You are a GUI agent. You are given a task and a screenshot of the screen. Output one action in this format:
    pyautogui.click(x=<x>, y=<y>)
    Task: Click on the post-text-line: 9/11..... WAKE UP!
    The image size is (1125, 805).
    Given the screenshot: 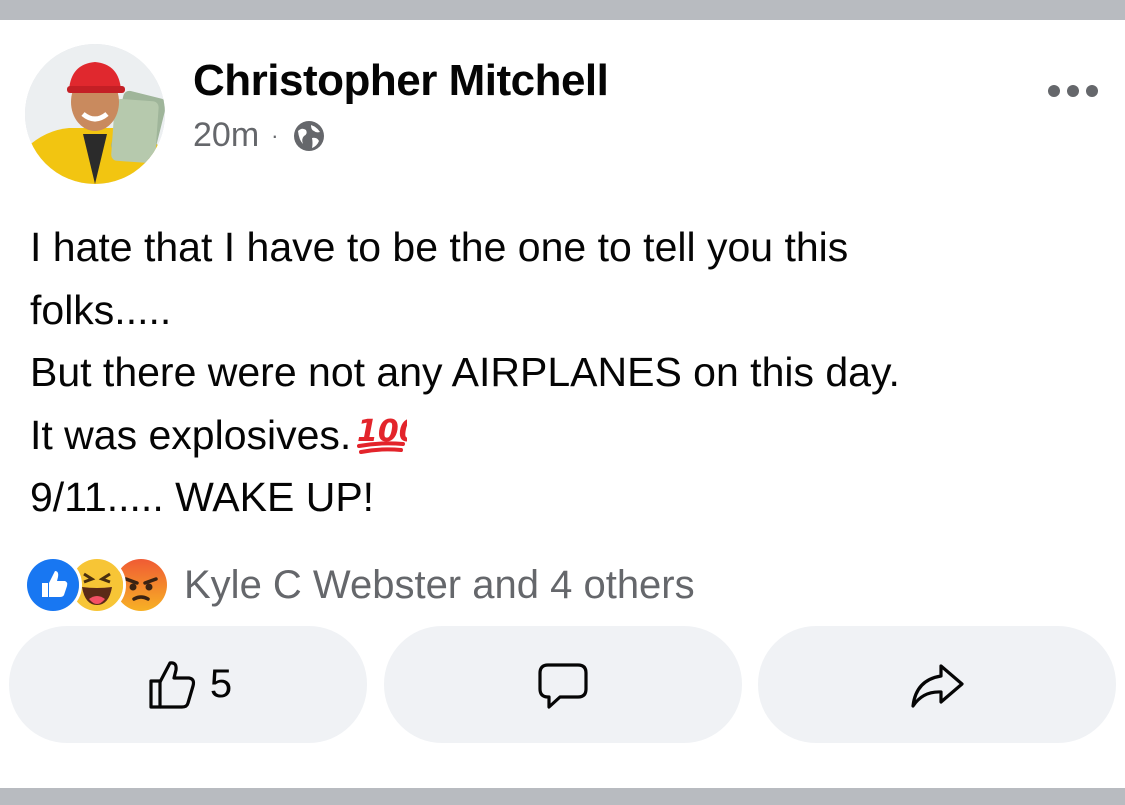 What is the action you would take?
    pyautogui.click(x=202, y=497)
    